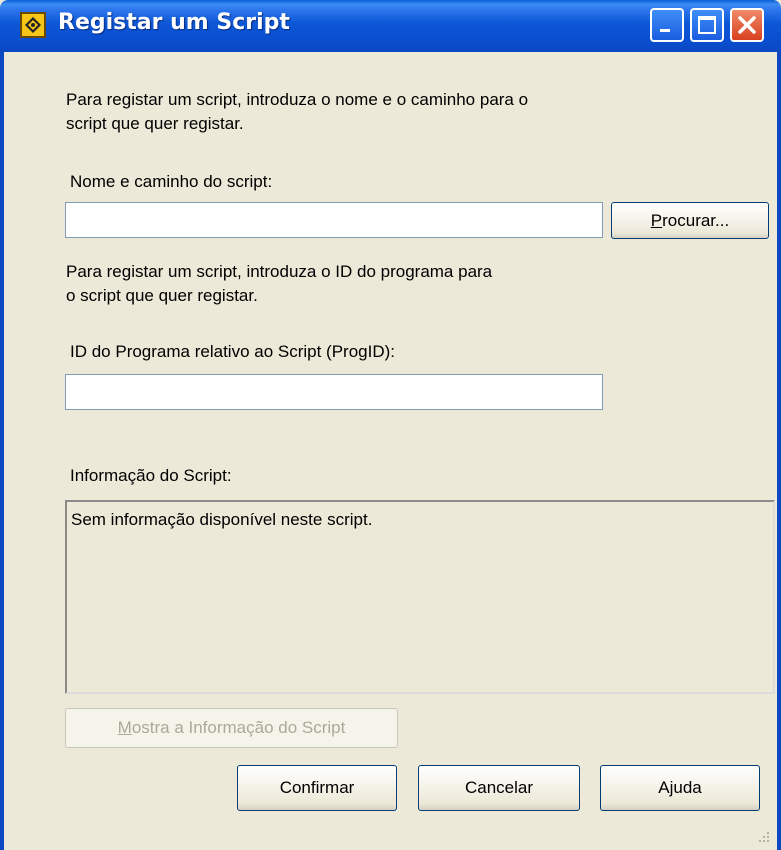 The image size is (781, 850). What do you see at coordinates (680, 788) in the screenshot?
I see `help-button: Ajuda` at bounding box center [680, 788].